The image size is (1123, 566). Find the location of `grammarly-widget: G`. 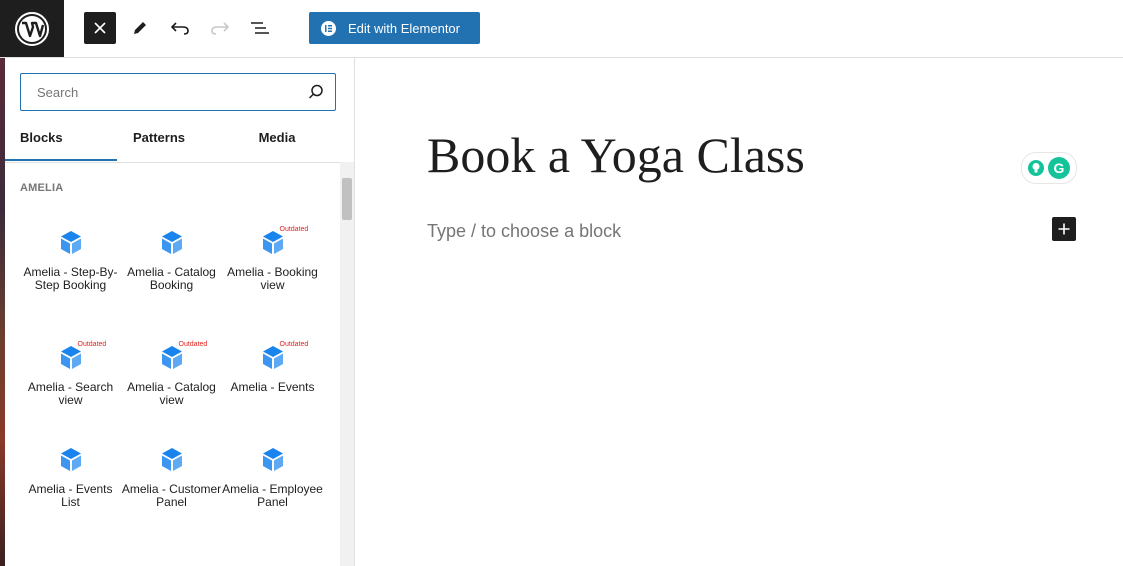

grammarly-widget: G is located at coordinates (1049, 168).